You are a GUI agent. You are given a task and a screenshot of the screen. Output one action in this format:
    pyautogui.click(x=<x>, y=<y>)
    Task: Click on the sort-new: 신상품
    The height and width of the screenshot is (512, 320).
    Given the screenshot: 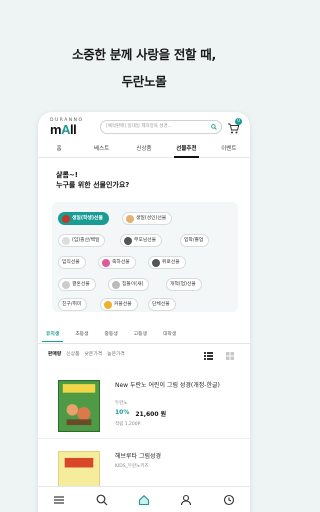 What is the action you would take?
    pyautogui.click(x=72, y=355)
    